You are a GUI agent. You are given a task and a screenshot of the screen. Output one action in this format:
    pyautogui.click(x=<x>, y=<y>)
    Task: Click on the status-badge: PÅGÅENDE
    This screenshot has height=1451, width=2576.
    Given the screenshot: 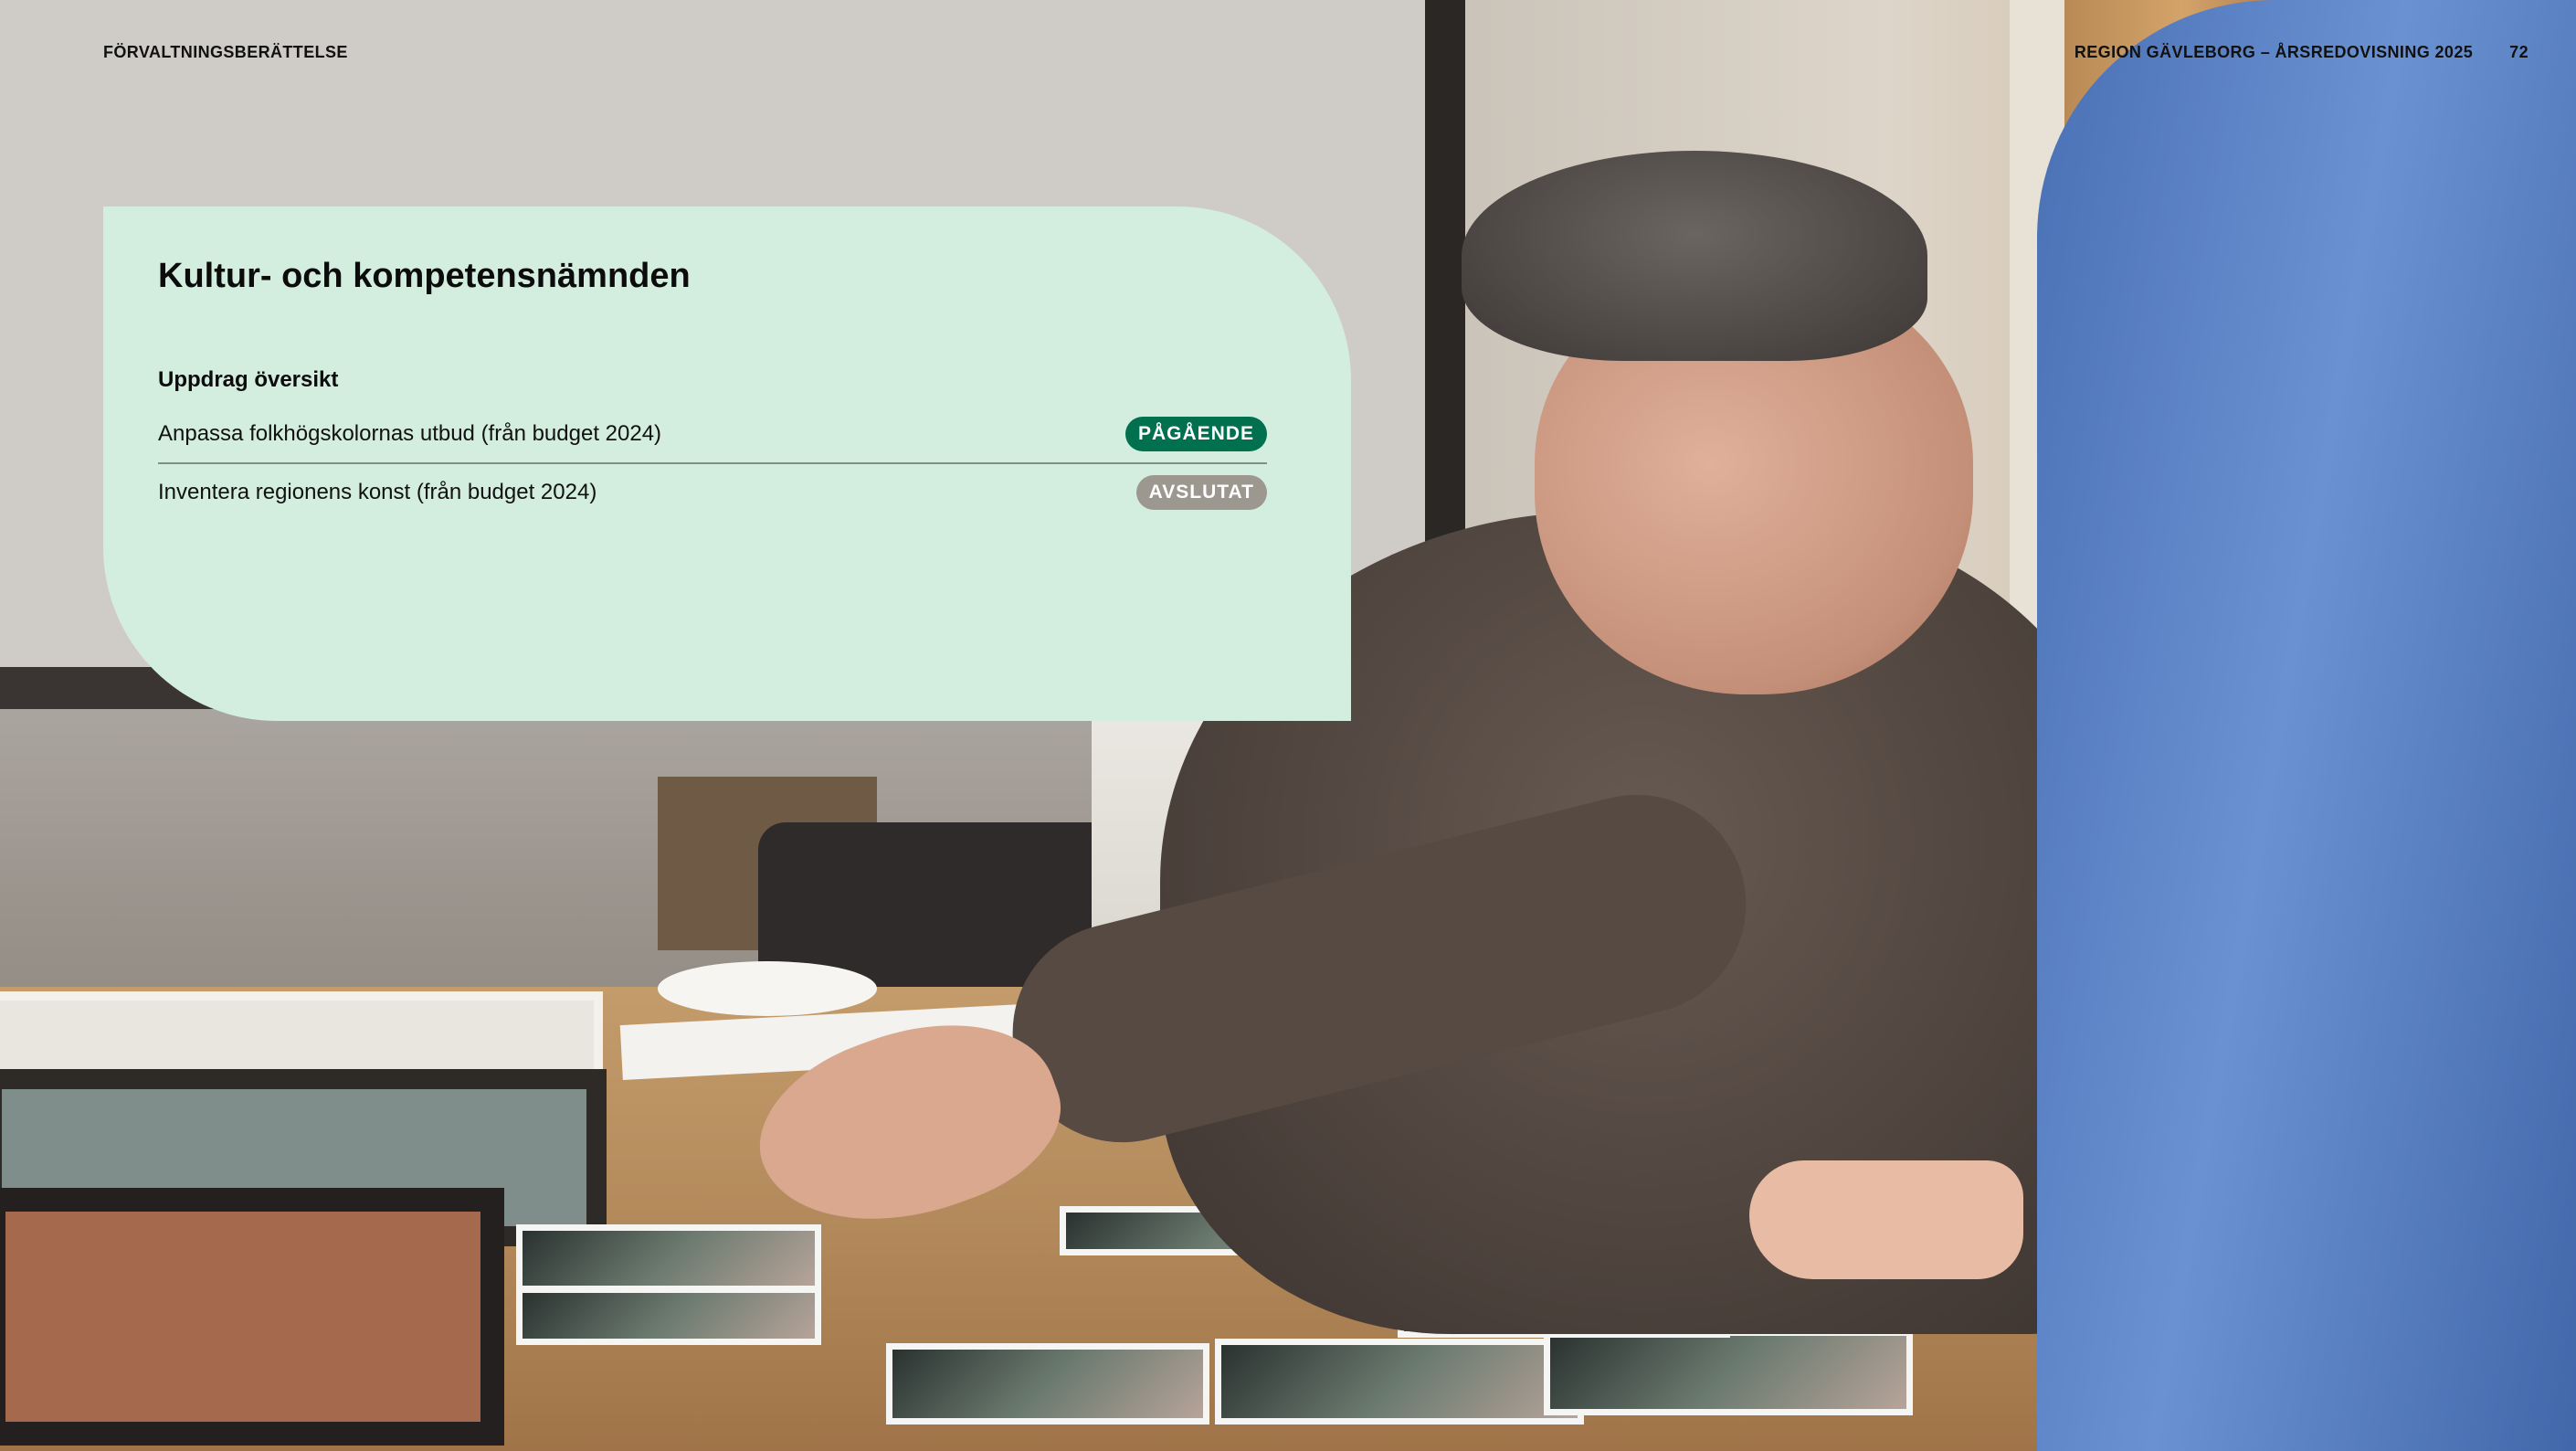 What is the action you would take?
    pyautogui.click(x=1195, y=434)
    